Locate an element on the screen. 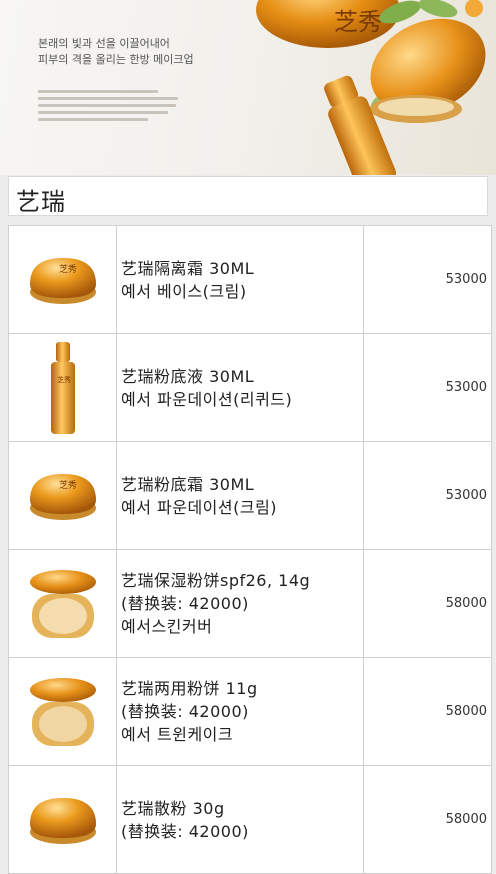 The width and height of the screenshot is (496, 874). liquid-bottle-icon: 芝秀 is located at coordinates (62, 387).